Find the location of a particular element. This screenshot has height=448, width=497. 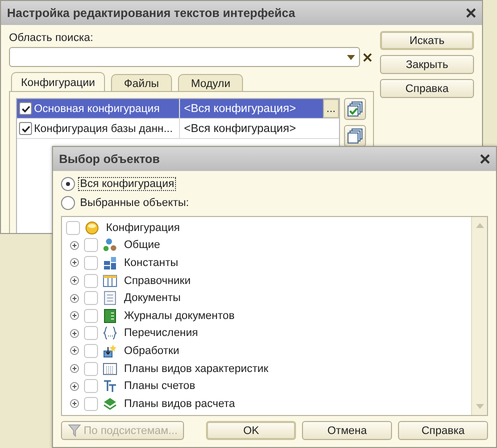

dialog-button: Отмена is located at coordinates (347, 430).